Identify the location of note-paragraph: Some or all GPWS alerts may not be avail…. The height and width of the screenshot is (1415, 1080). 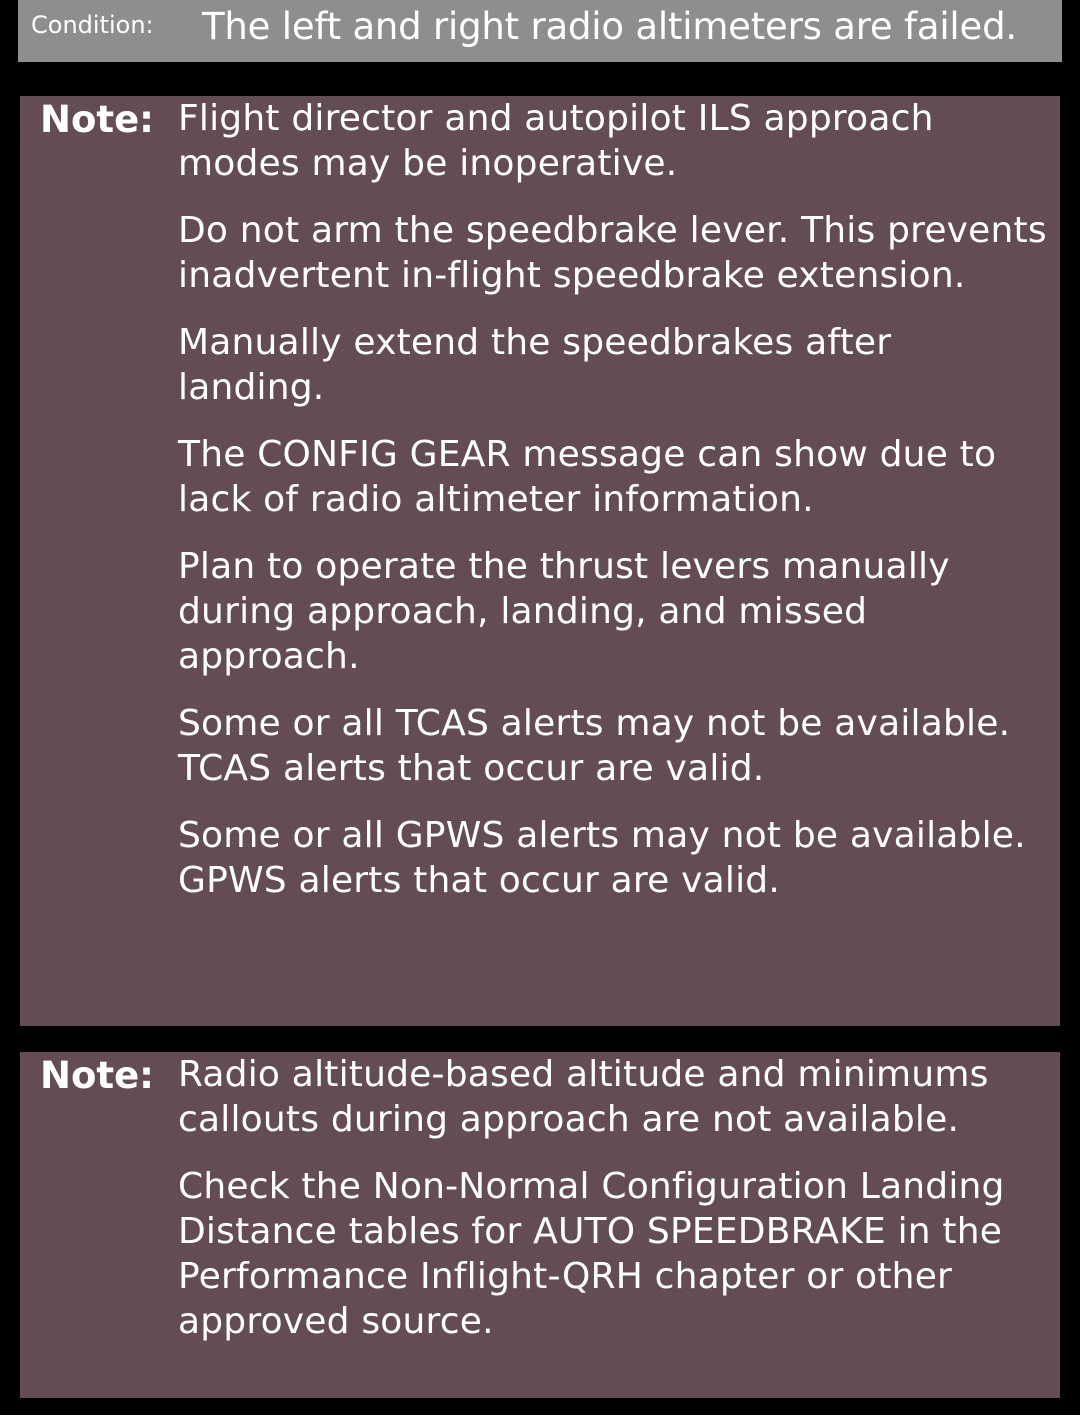
(602, 858).